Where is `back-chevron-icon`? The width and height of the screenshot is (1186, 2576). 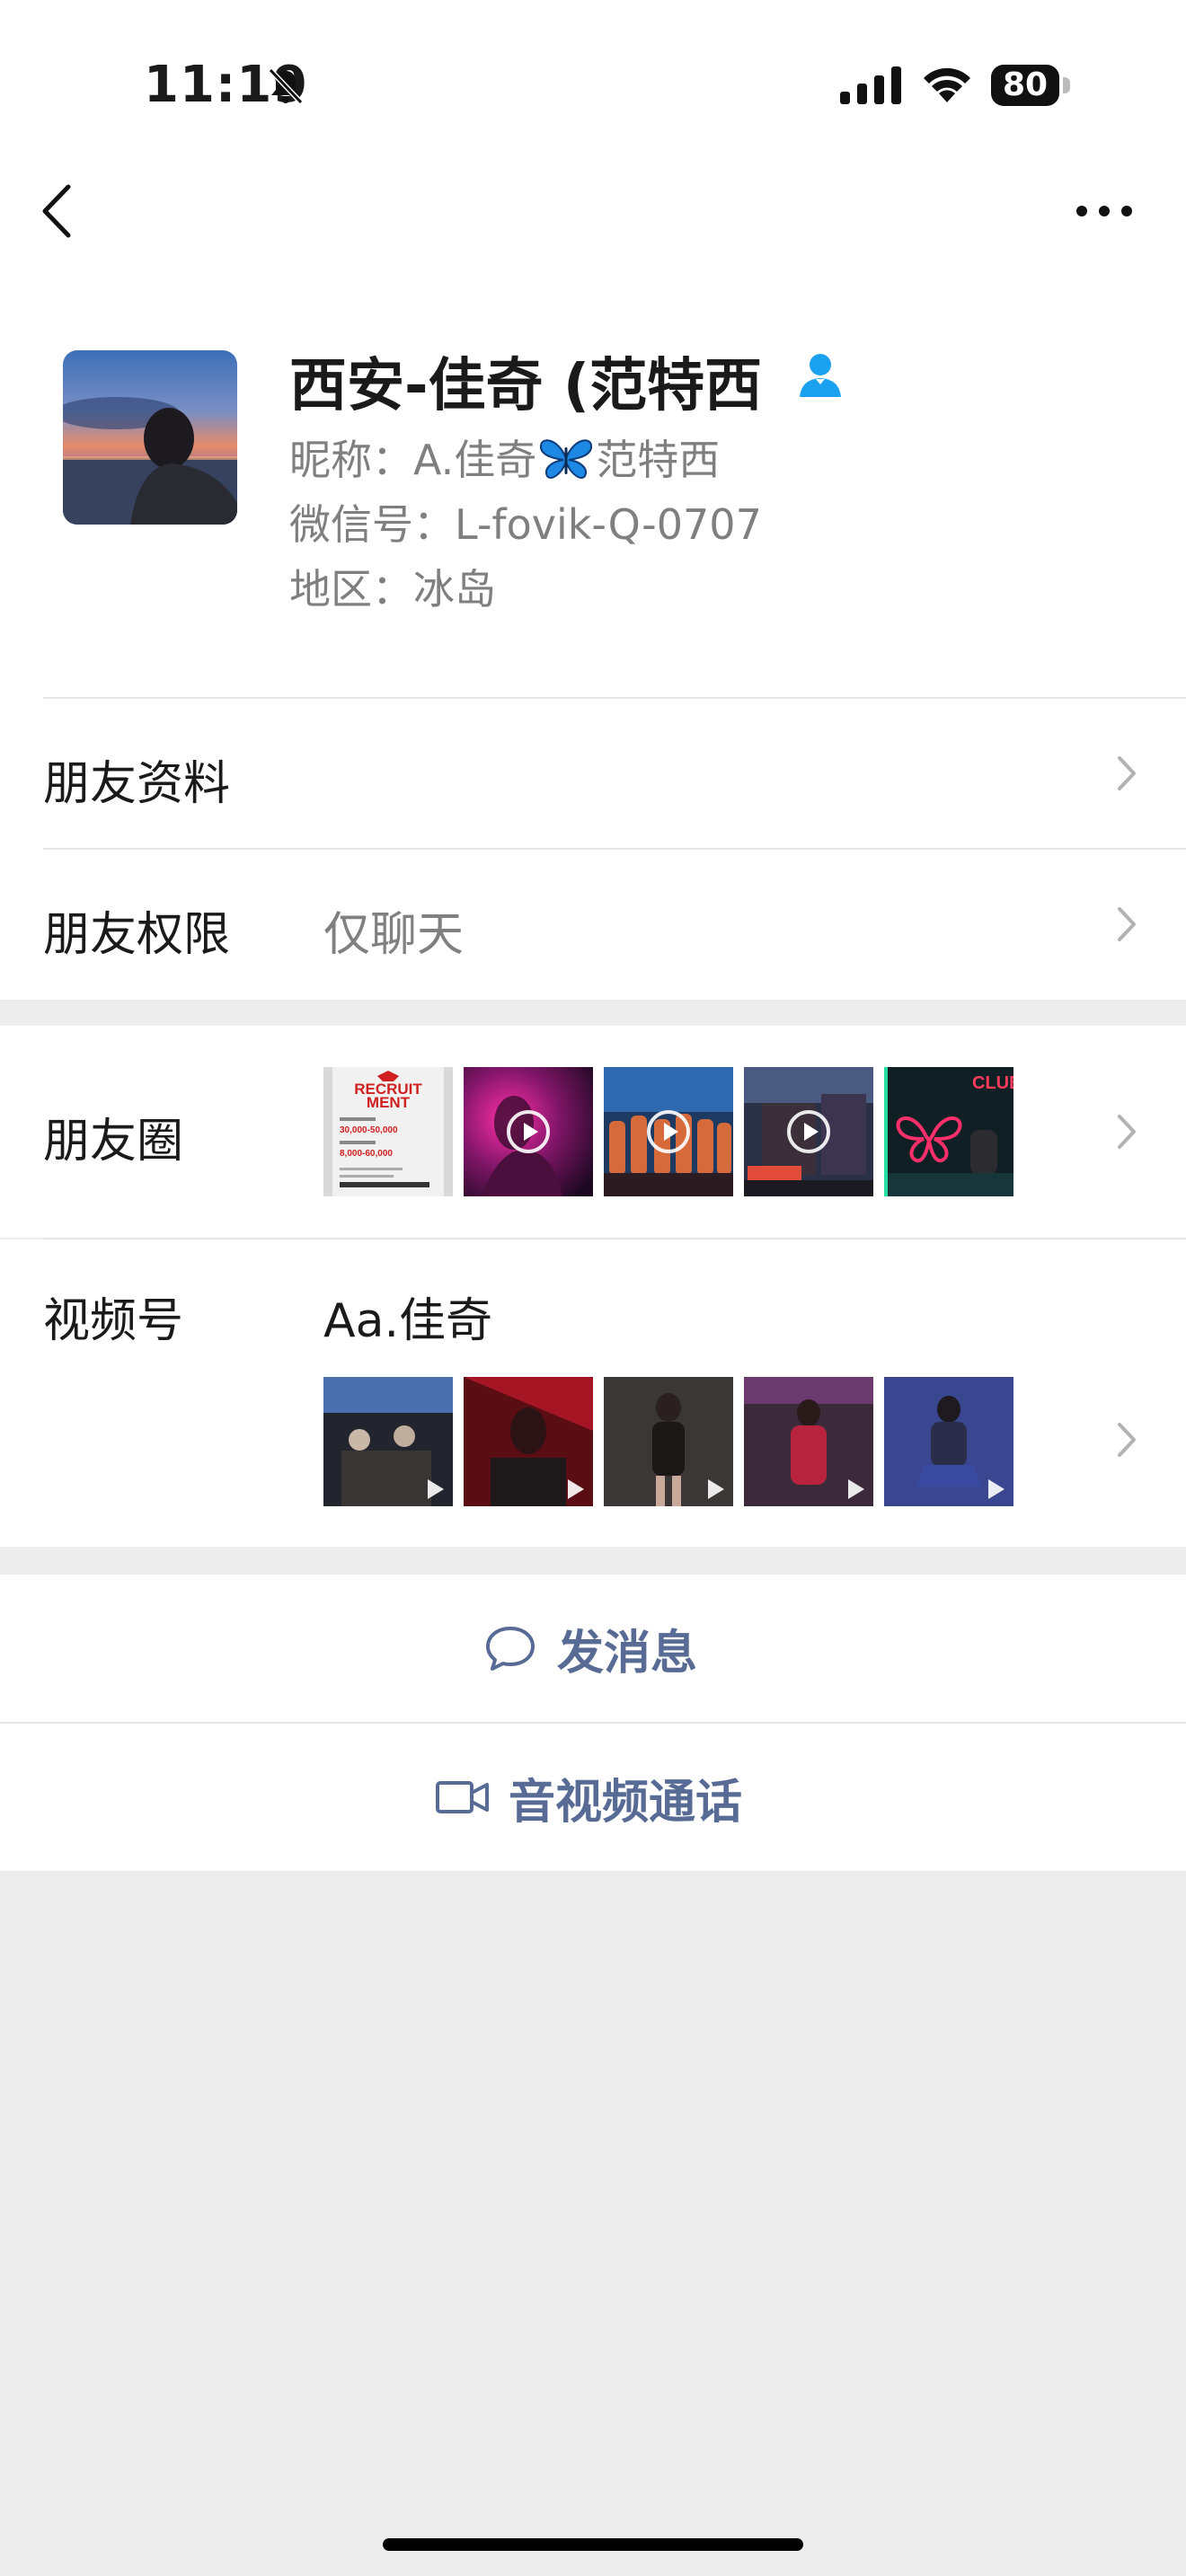 back-chevron-icon is located at coordinates (58, 211).